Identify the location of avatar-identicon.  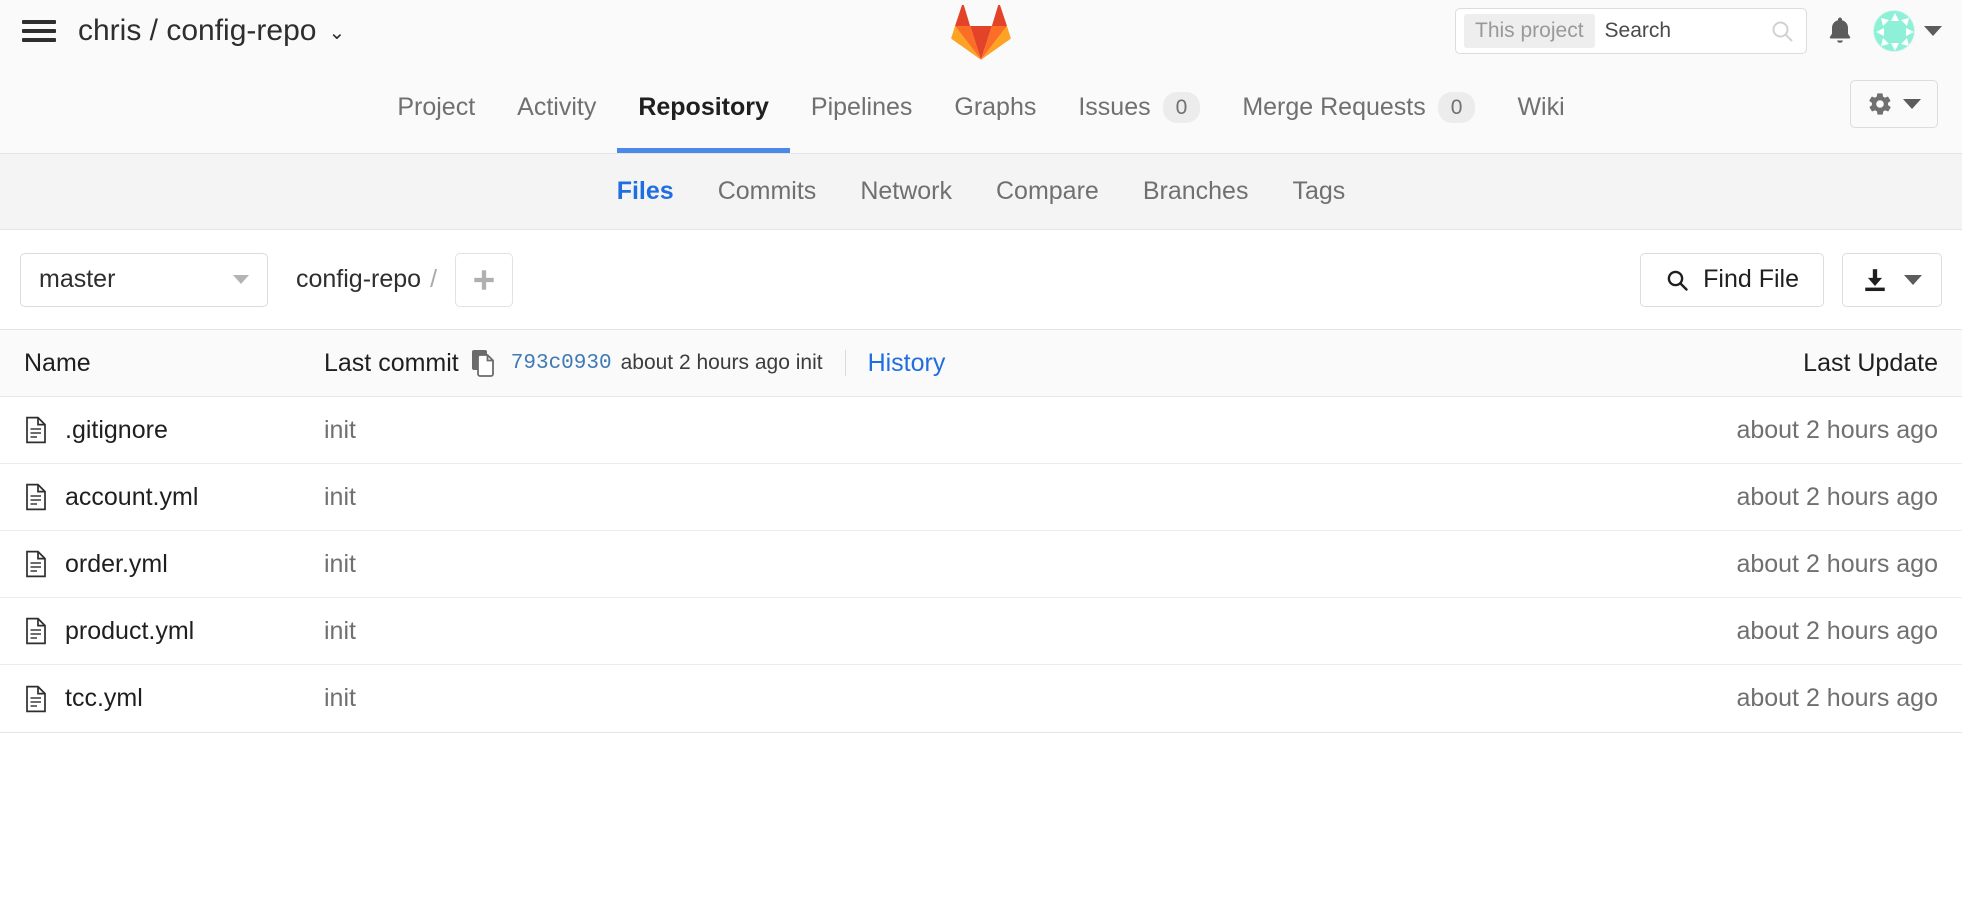
(1894, 31).